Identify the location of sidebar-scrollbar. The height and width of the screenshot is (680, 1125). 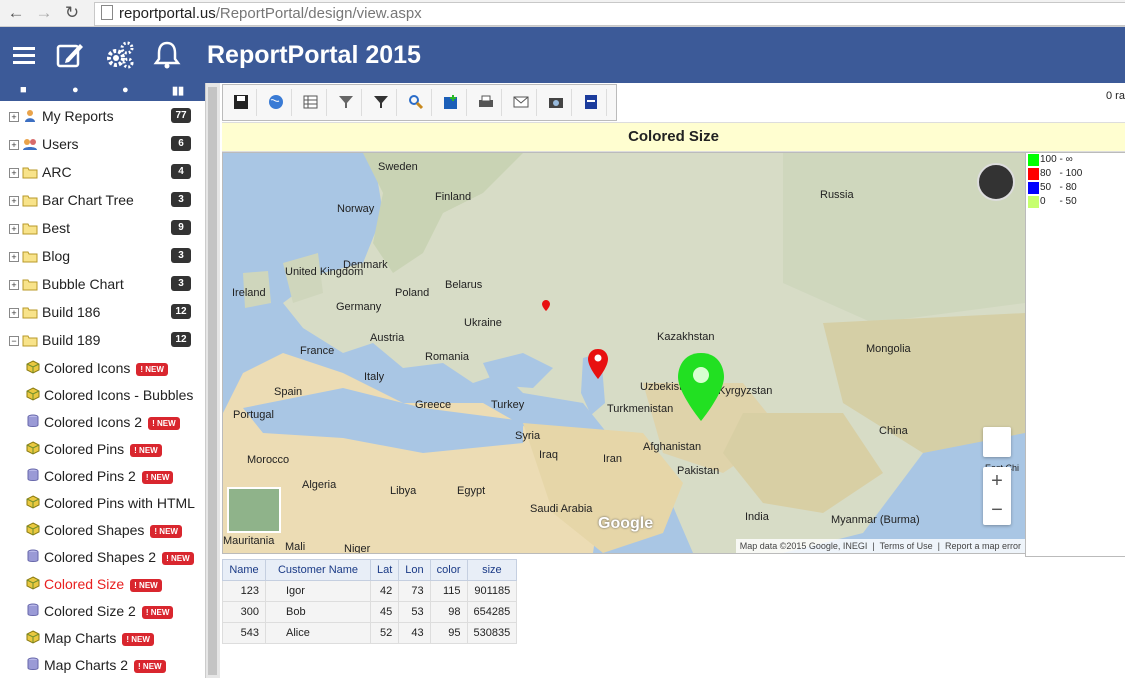
(212, 380).